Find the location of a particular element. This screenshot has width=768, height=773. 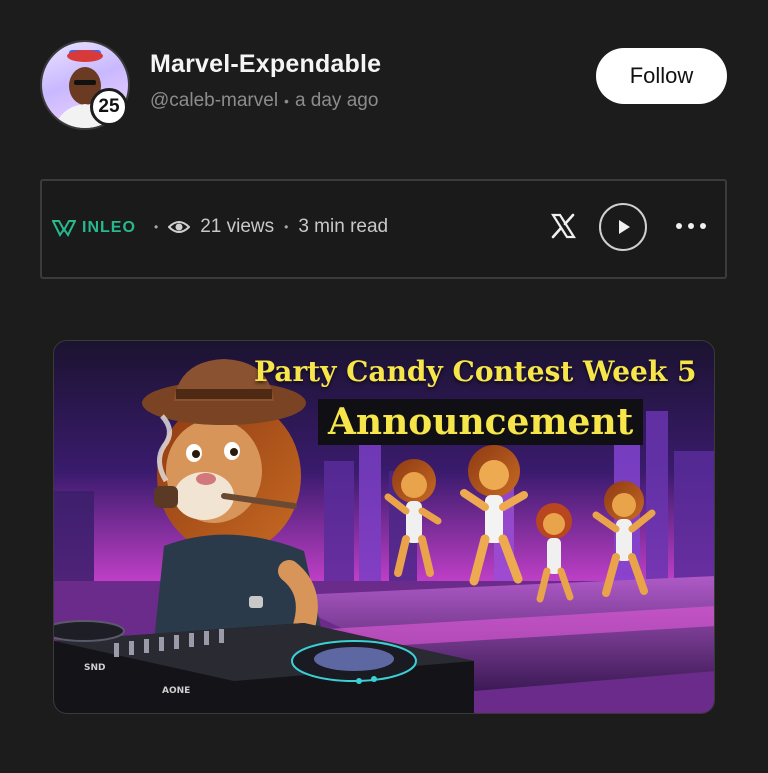

author-meta: @caleb-marvel • a day ago is located at coordinates (264, 101).